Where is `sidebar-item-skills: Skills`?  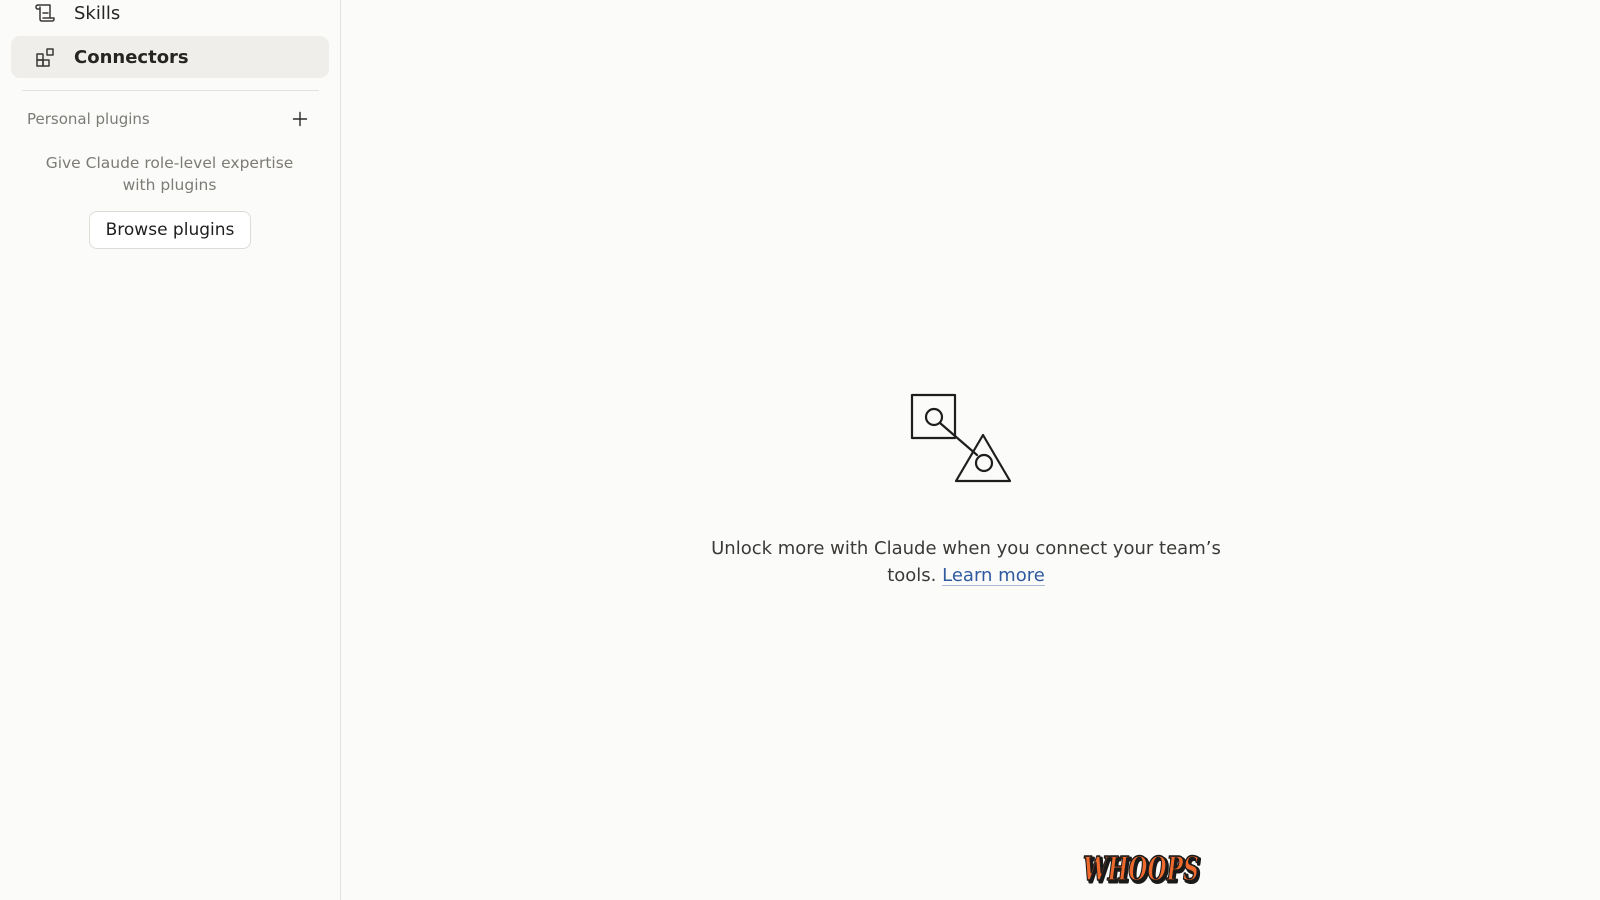 sidebar-item-skills: Skills is located at coordinates (170, 17).